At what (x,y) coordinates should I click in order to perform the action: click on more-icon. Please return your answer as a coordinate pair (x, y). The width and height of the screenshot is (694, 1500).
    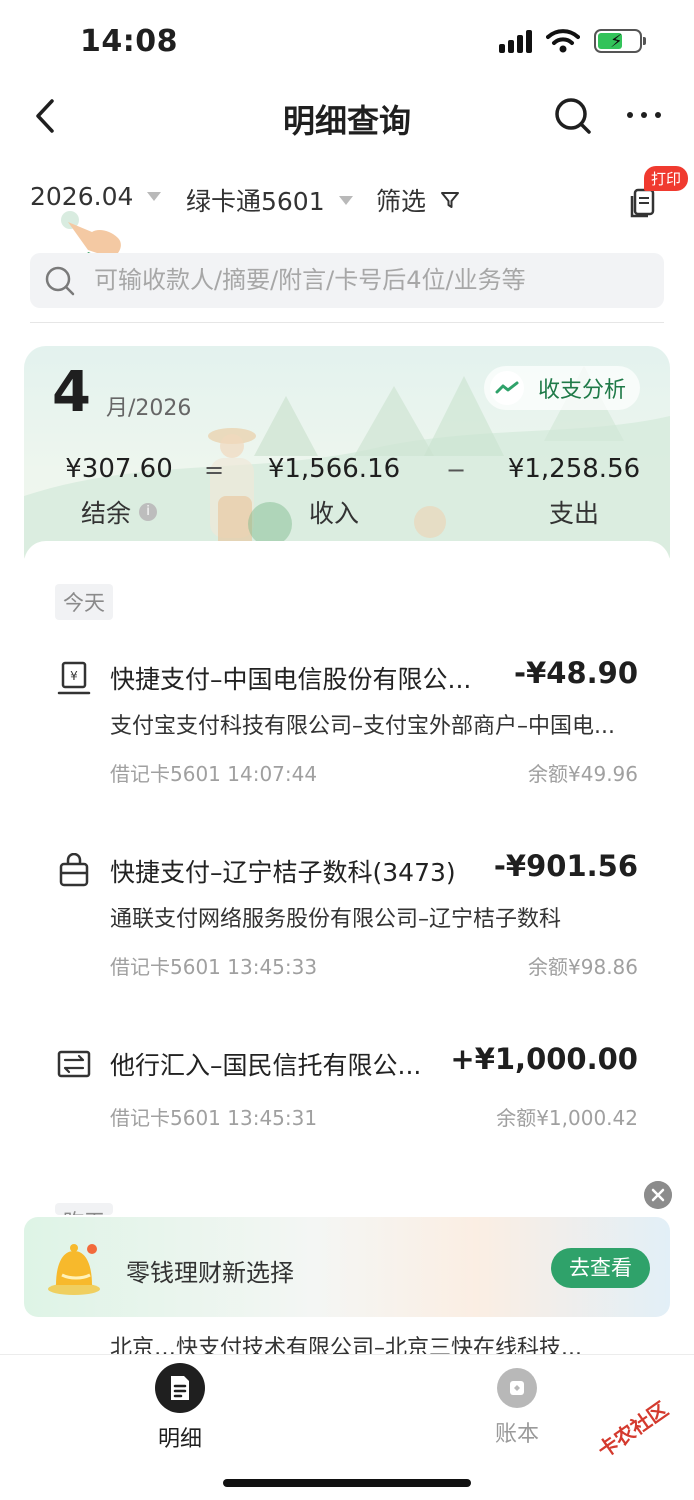
    Looking at the image, I should click on (644, 115).